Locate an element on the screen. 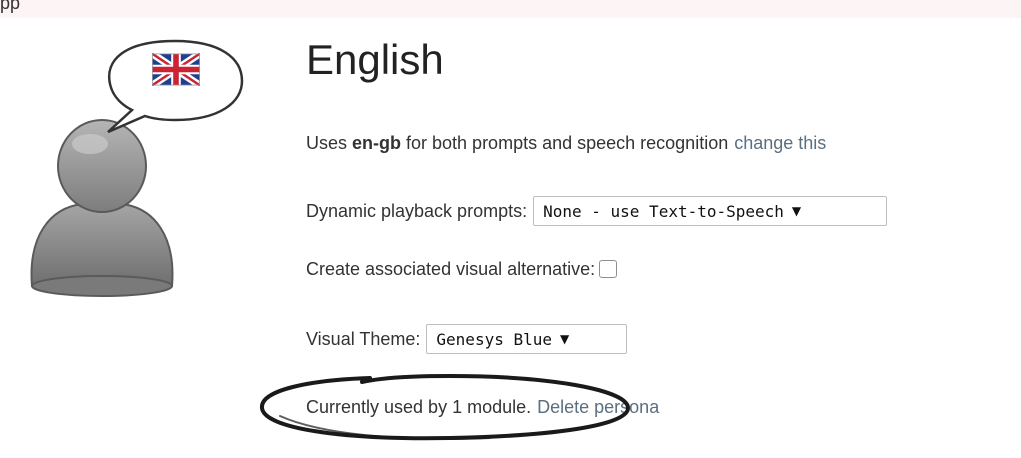  theme-selected-value: Genesys Blue is located at coordinates (494, 339).